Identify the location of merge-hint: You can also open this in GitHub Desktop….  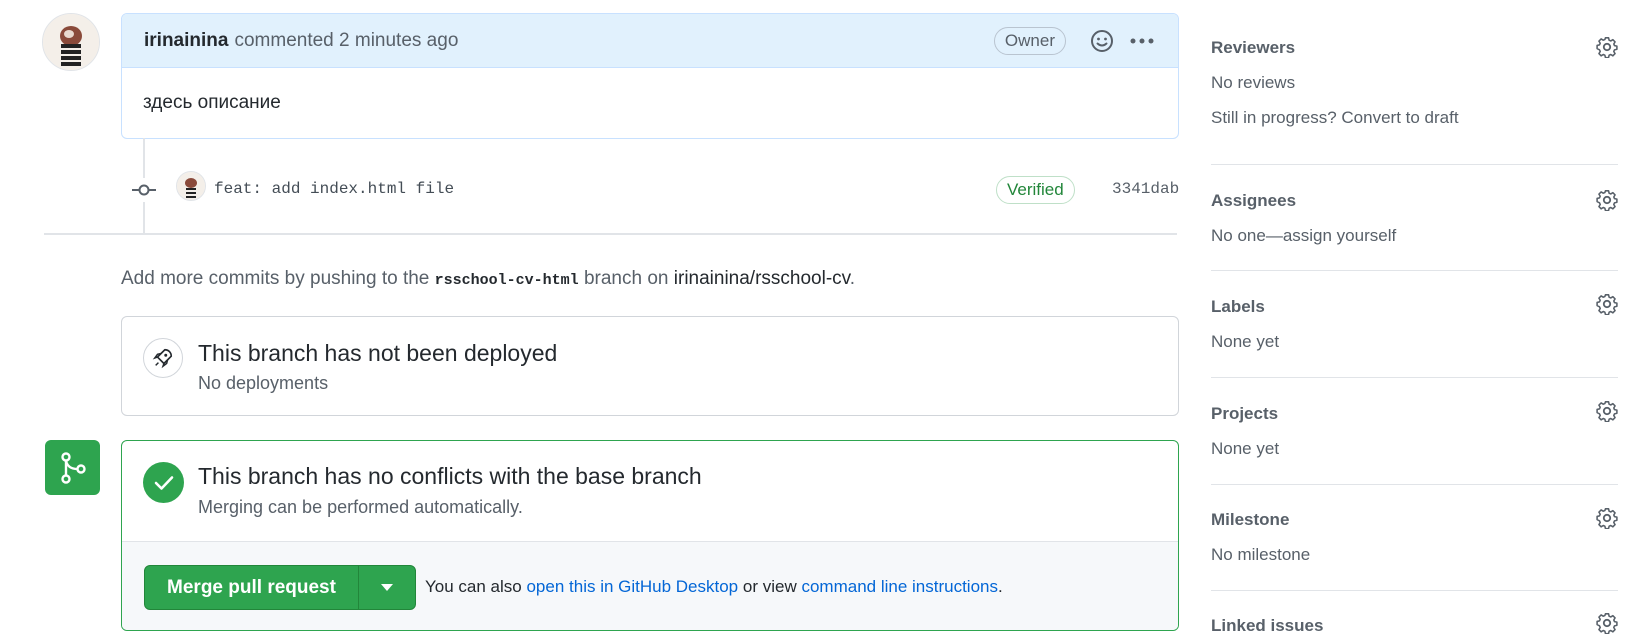
(714, 587).